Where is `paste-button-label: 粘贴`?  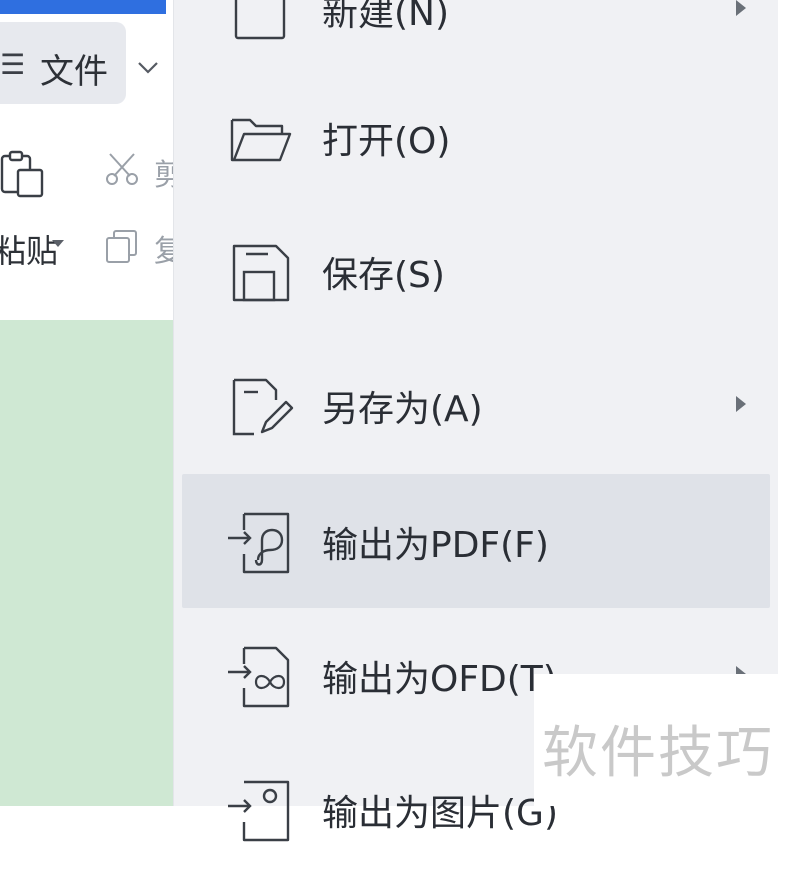 paste-button-label: 粘贴 is located at coordinates (29, 249).